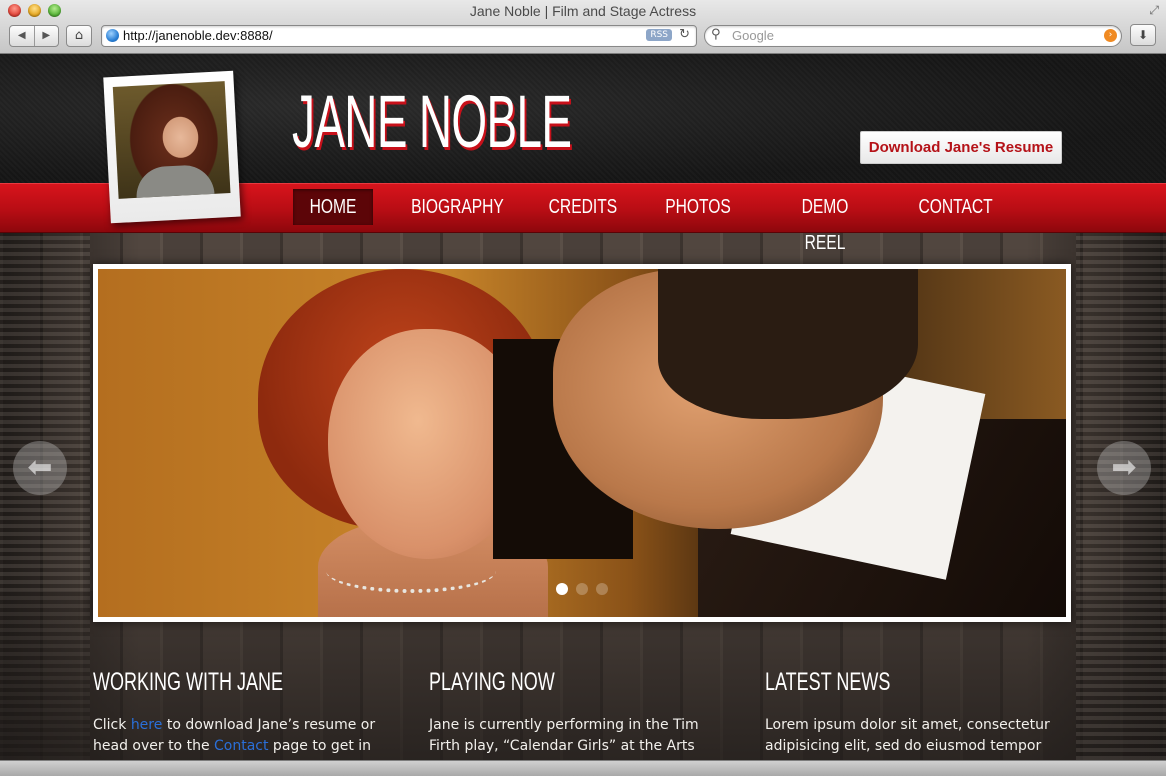 This screenshot has width=1166, height=776. What do you see at coordinates (1110, 35) in the screenshot?
I see `search-go-icon: ›` at bounding box center [1110, 35].